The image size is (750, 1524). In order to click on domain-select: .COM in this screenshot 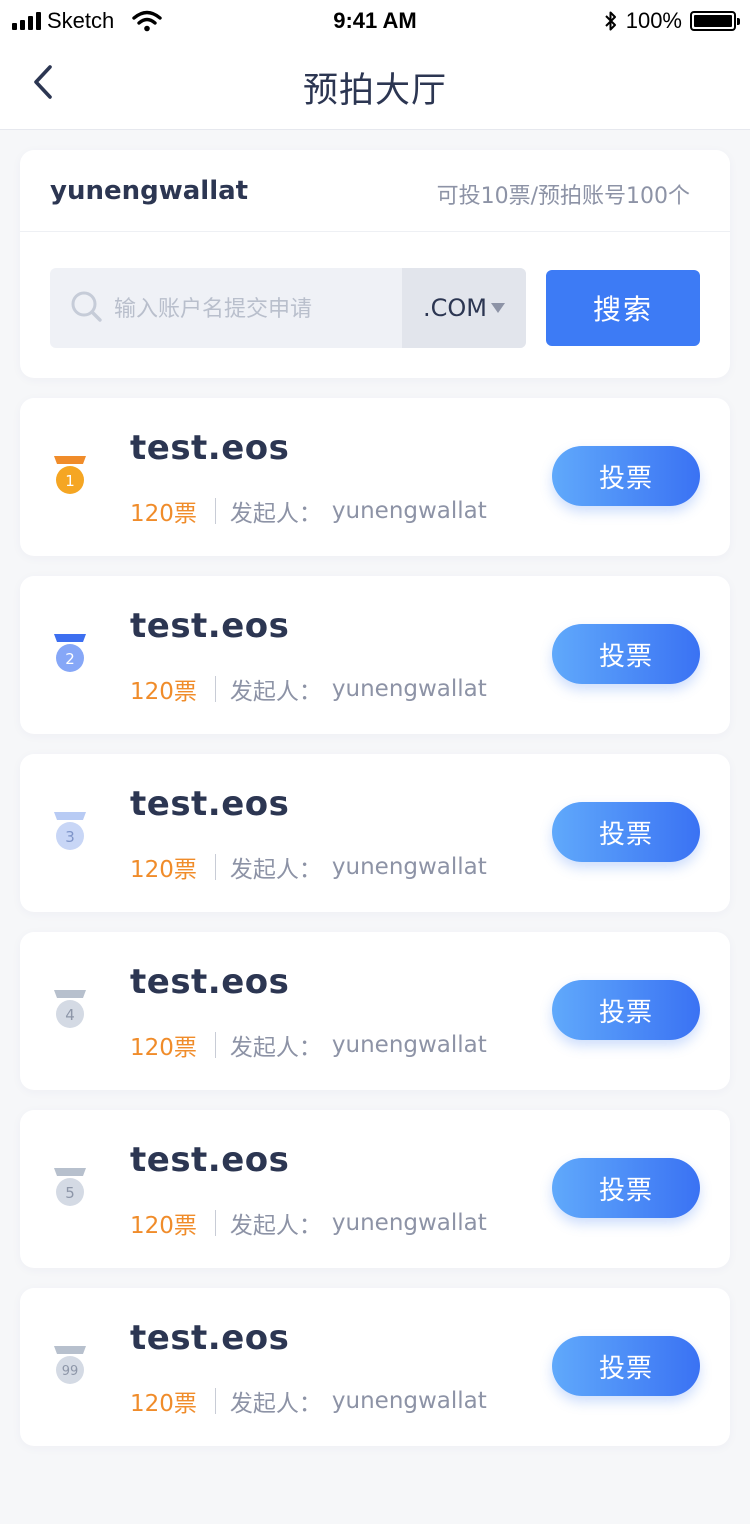, I will do `click(464, 308)`.